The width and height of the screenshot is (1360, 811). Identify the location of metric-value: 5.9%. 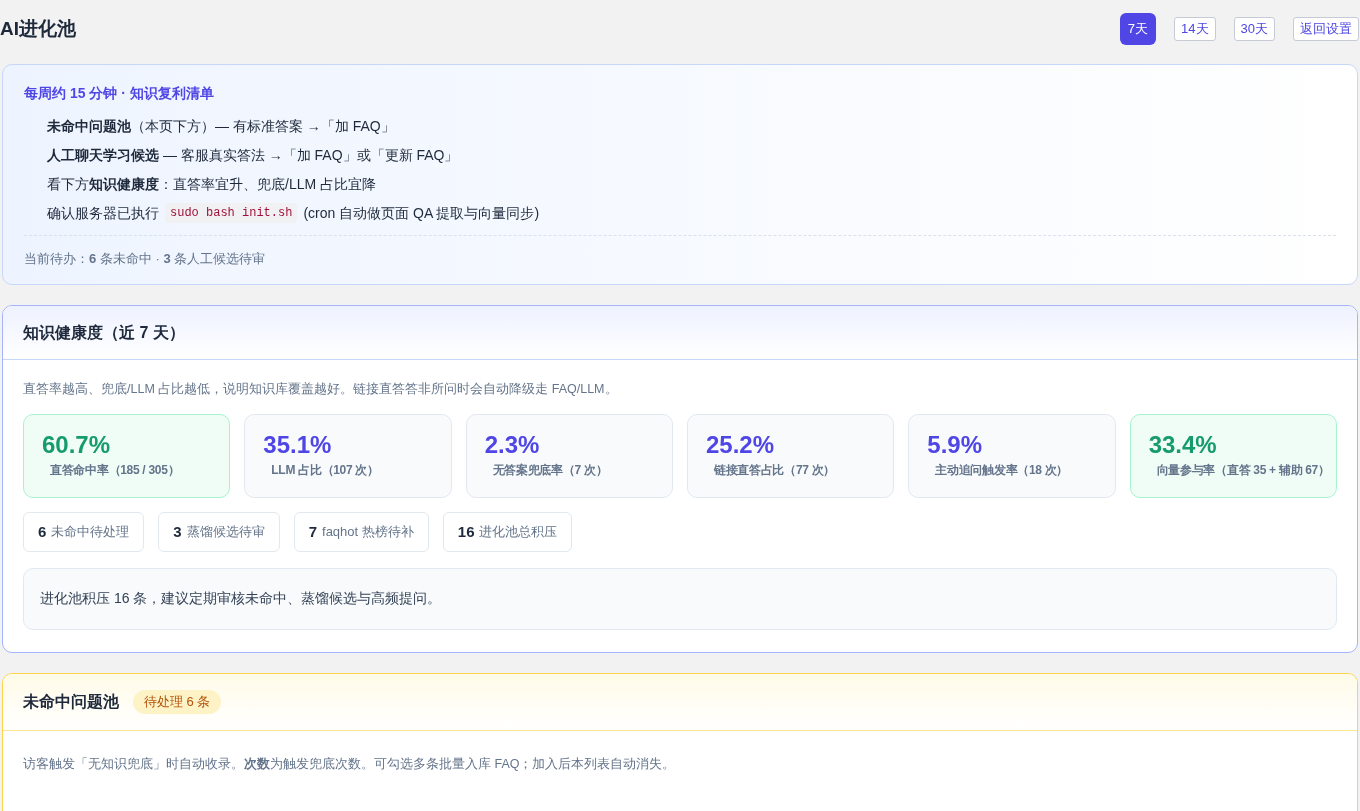
(955, 444).